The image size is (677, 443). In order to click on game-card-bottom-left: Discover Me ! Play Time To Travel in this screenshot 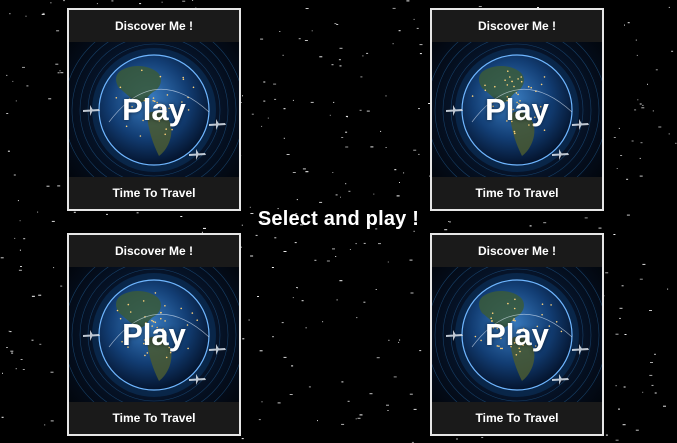, I will do `click(154, 334)`.